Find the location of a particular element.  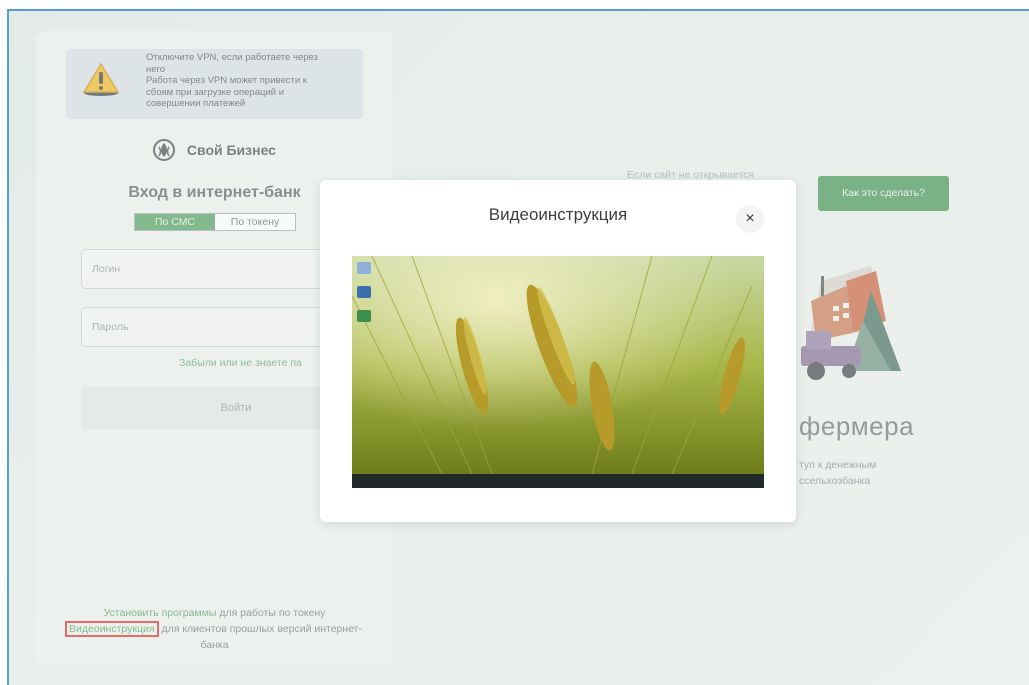

modal-title: Видеоинструкция is located at coordinates (558, 214).